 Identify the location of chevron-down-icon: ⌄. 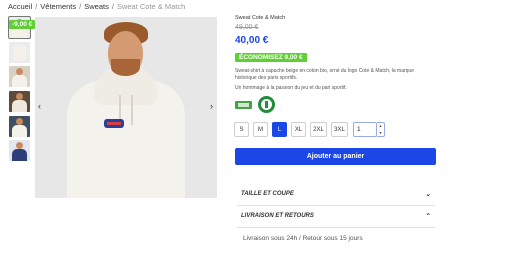
(428, 194).